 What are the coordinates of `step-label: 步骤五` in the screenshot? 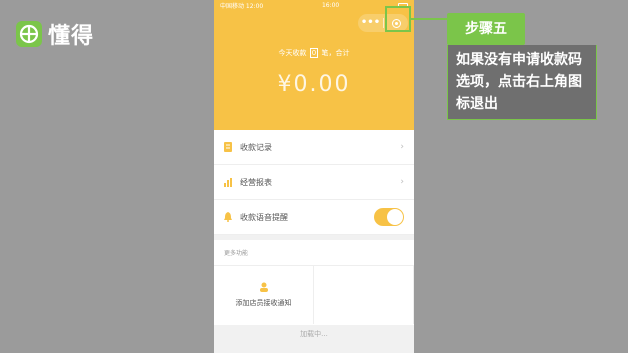 It's located at (486, 29).